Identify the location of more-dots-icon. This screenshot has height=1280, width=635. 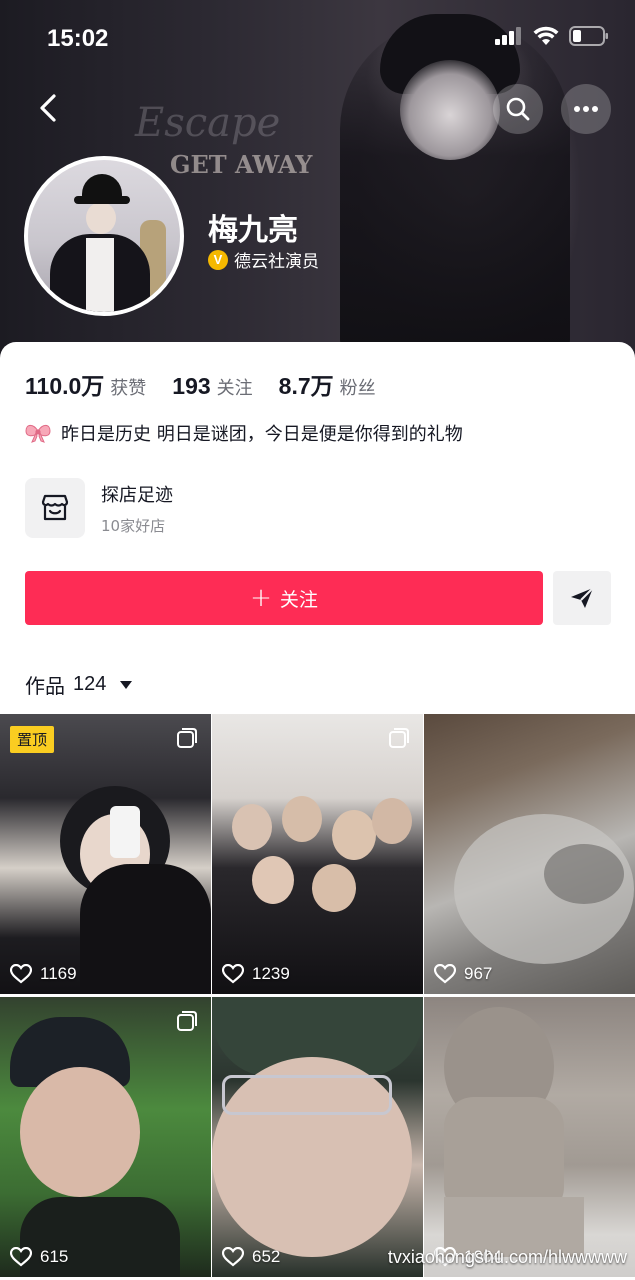
(586, 109).